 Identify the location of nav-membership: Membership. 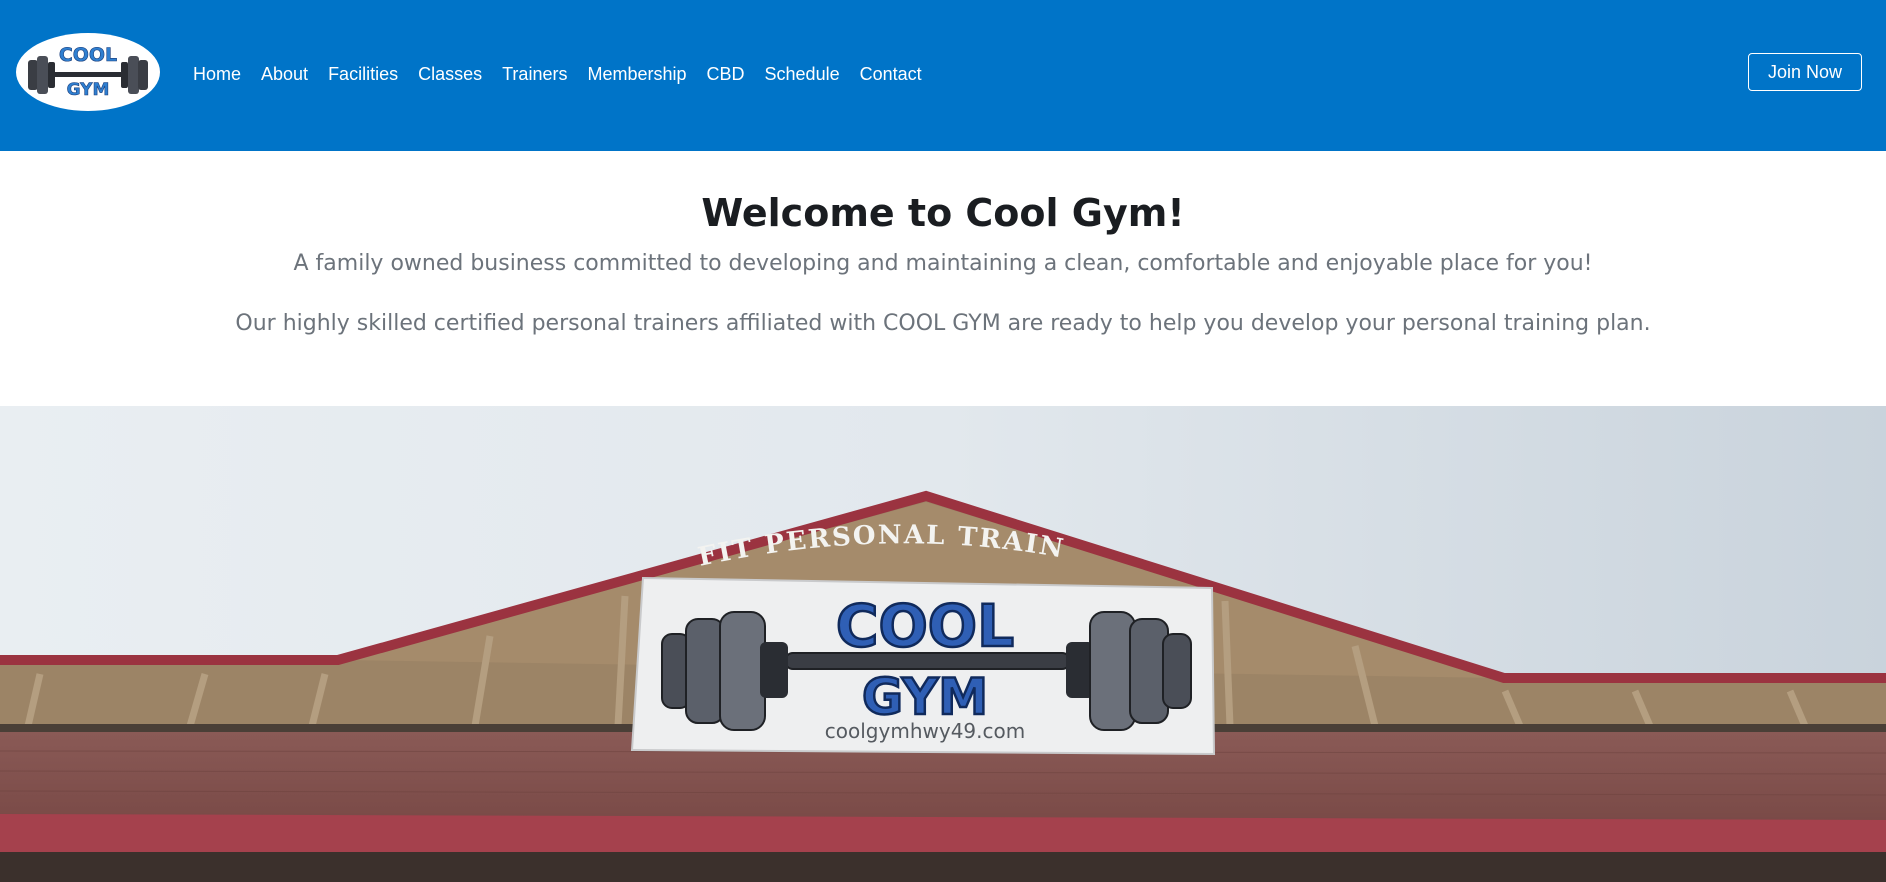
(636, 74).